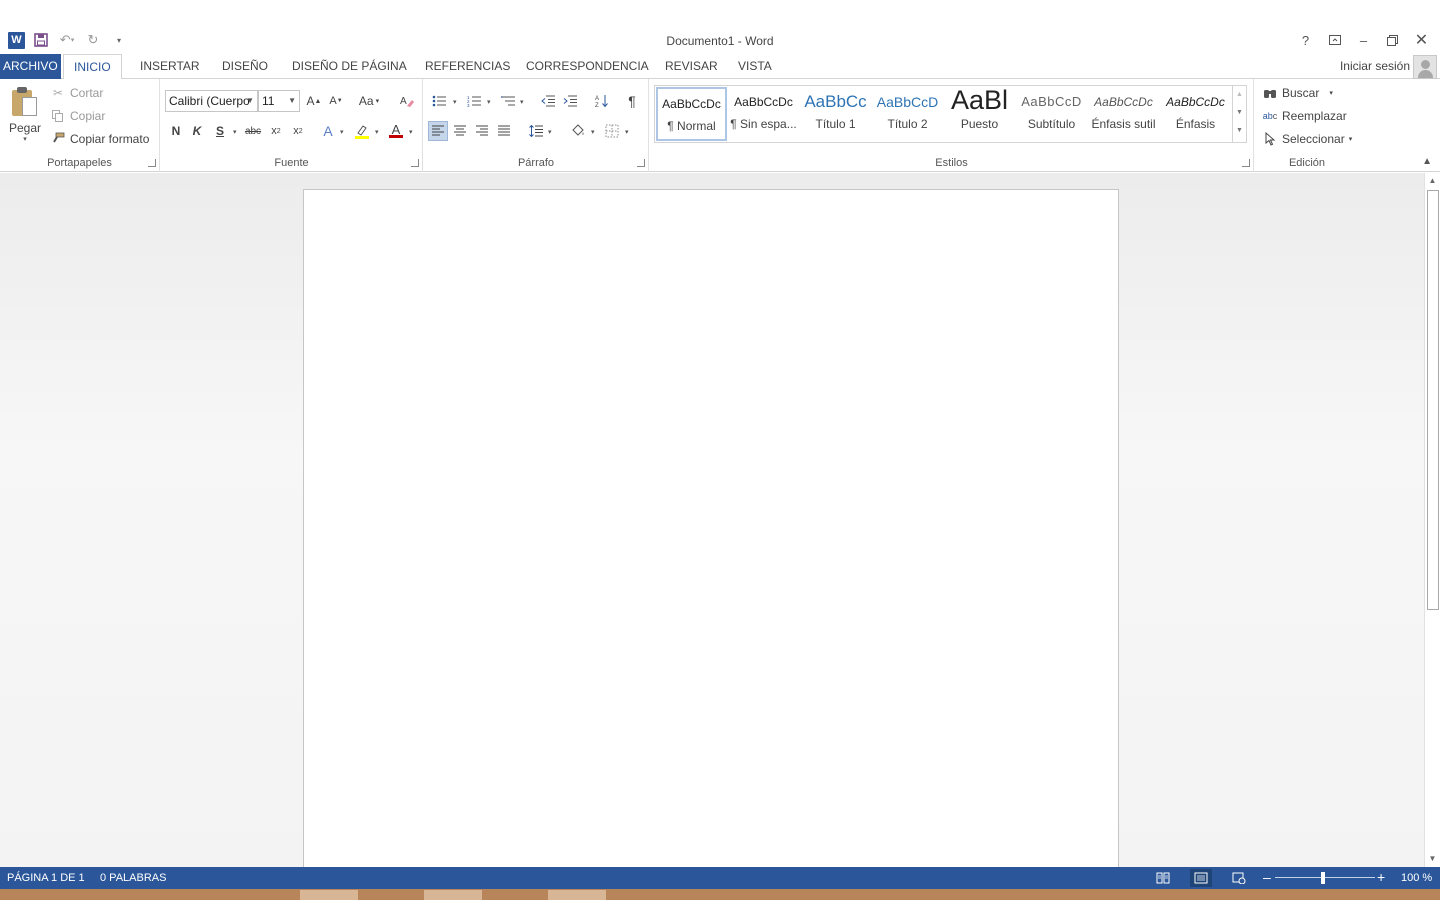 The width and height of the screenshot is (1440, 900). Describe the element at coordinates (755, 66) in the screenshot. I see `tab-vista: VISTA` at that location.